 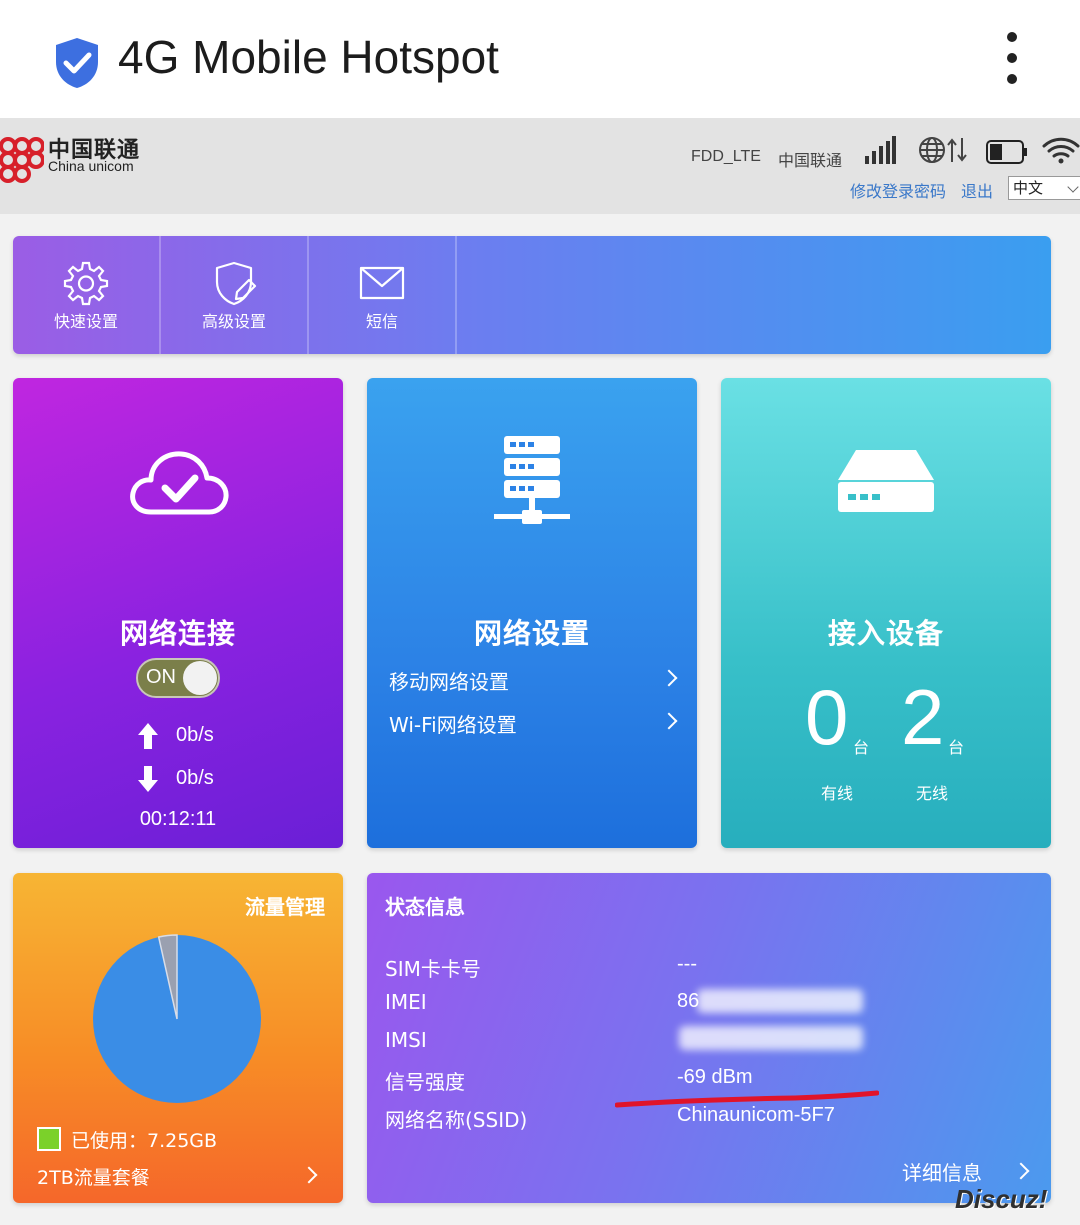 I want to click on unicom-knot-icon, so click(x=22, y=160).